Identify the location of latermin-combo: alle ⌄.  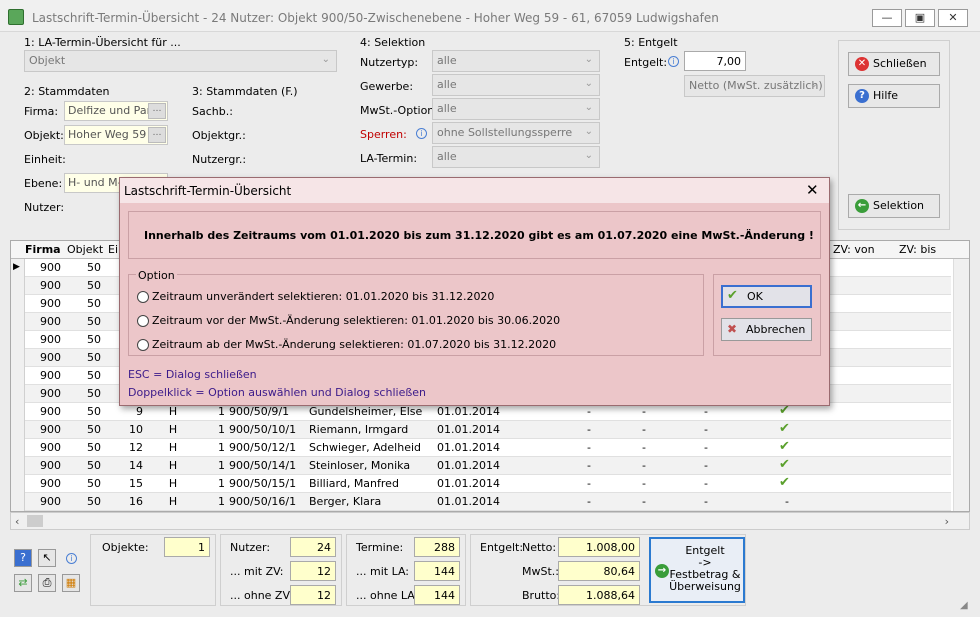
(516, 157).